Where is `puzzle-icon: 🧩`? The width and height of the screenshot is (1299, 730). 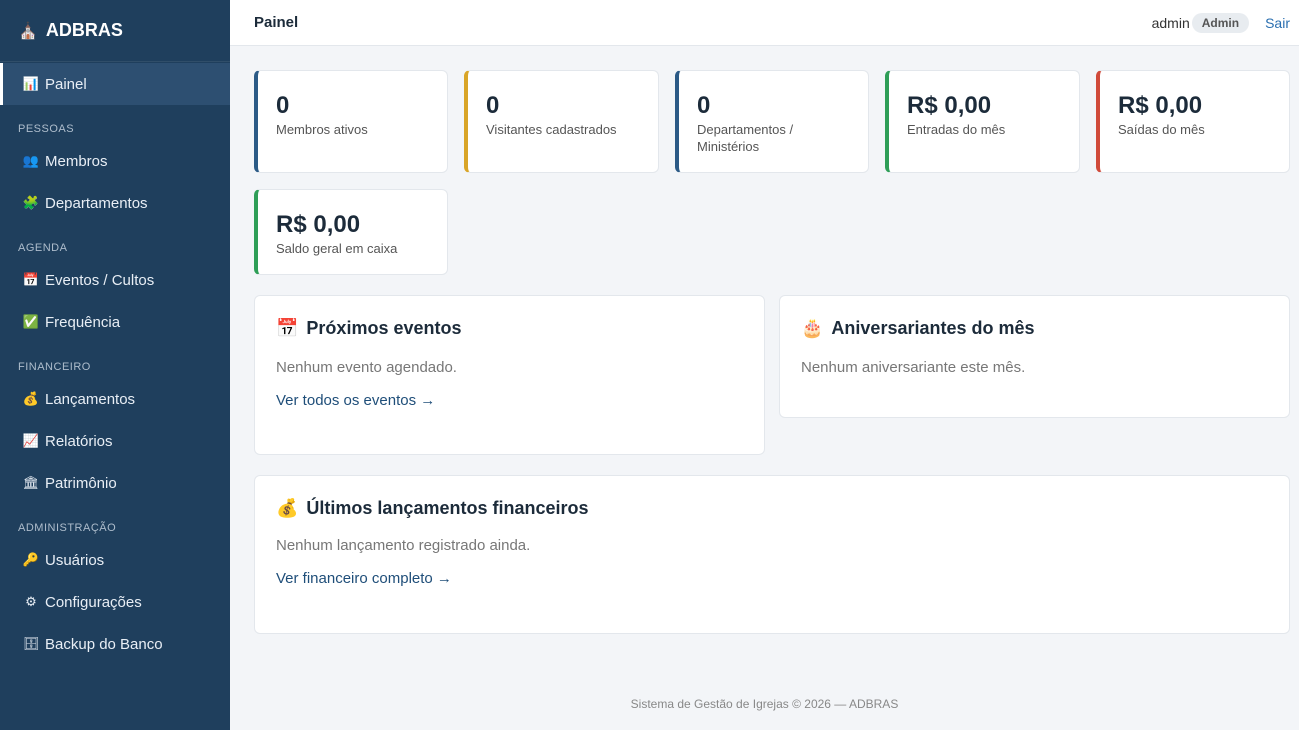 puzzle-icon: 🧩 is located at coordinates (31, 202).